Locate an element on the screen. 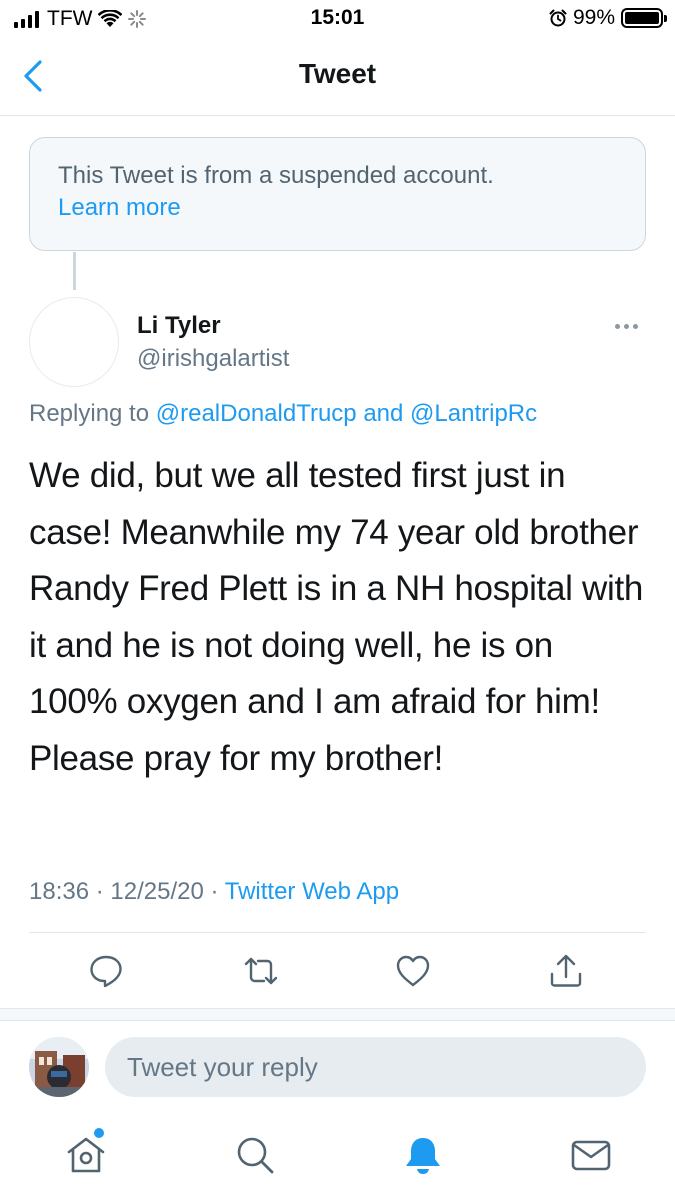 The image size is (675, 1200). alarm-icon is located at coordinates (558, 18).